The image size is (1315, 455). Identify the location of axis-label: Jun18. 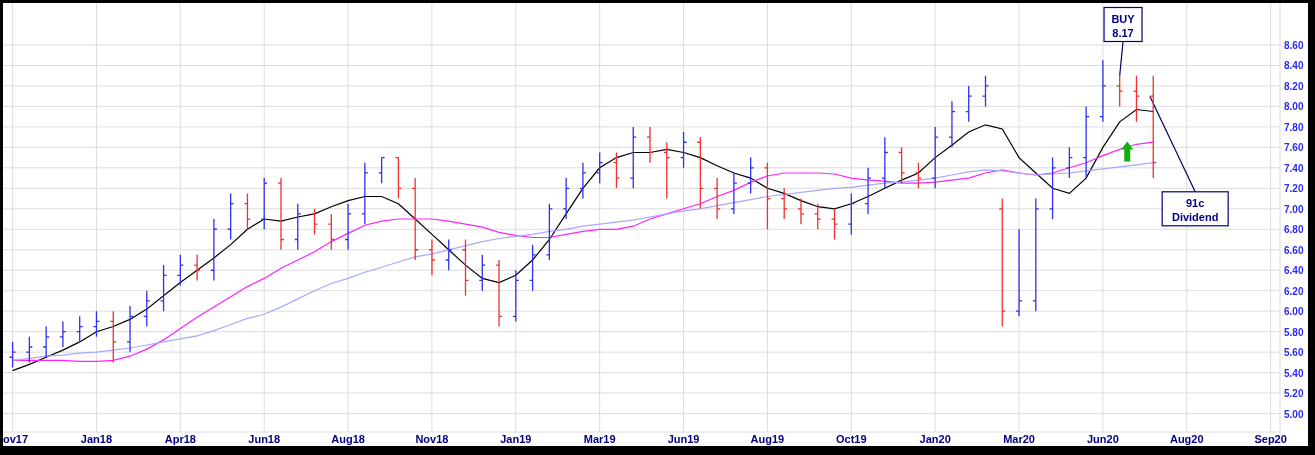
(264, 439).